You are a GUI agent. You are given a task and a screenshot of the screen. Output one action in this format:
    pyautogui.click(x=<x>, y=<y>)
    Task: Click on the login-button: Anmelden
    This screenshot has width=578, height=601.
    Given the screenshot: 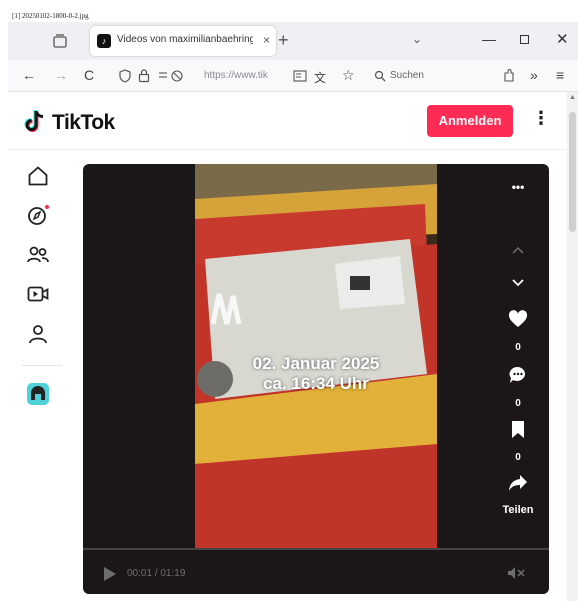 What is the action you would take?
    pyautogui.click(x=470, y=121)
    